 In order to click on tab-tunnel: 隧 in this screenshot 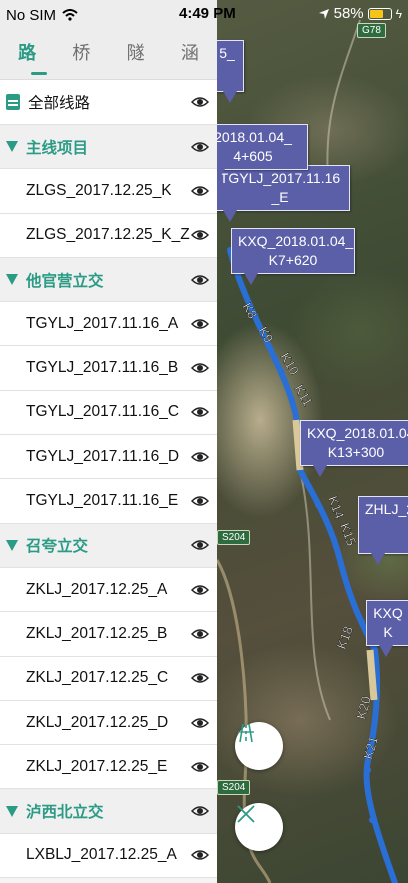, I will do `click(136, 55)`.